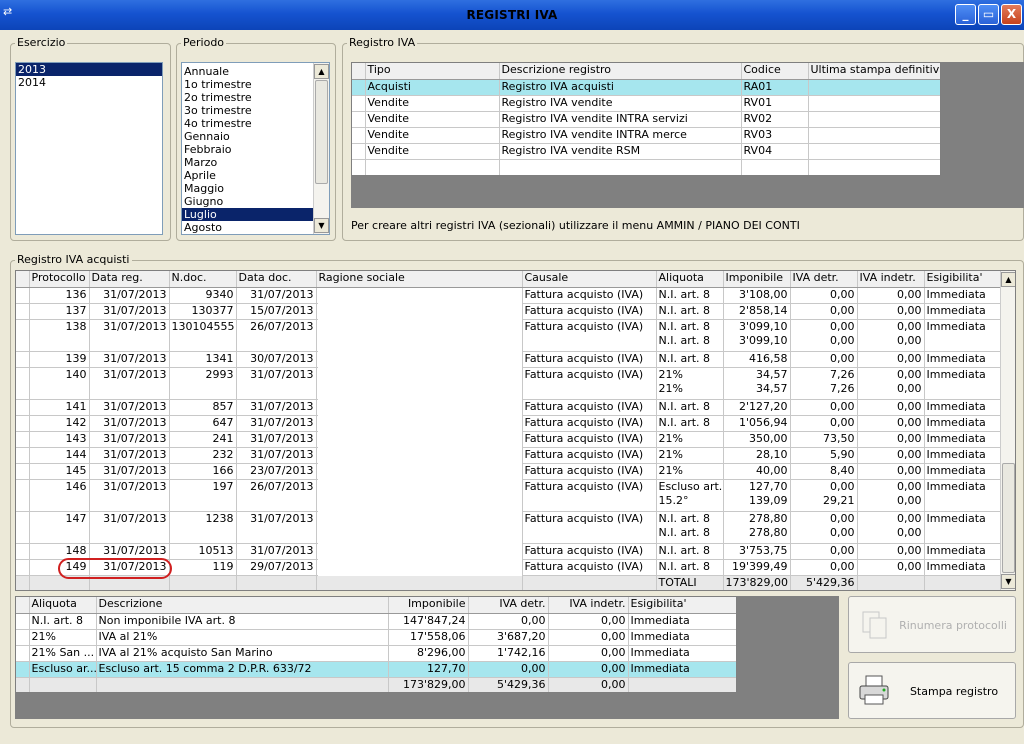  What do you see at coordinates (588, 605) in the screenshot?
I see `riep-col-header: IVA indetr.` at bounding box center [588, 605].